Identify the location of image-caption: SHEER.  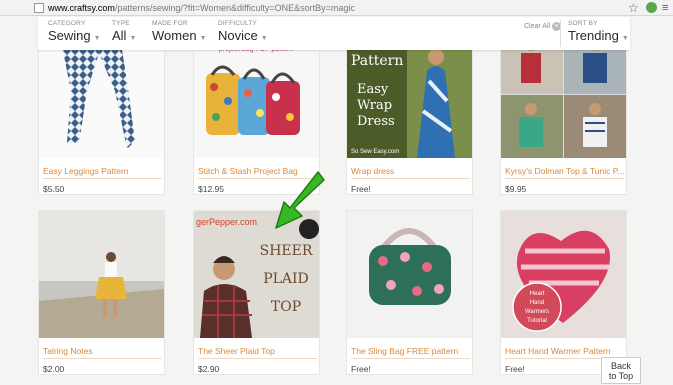
(286, 251).